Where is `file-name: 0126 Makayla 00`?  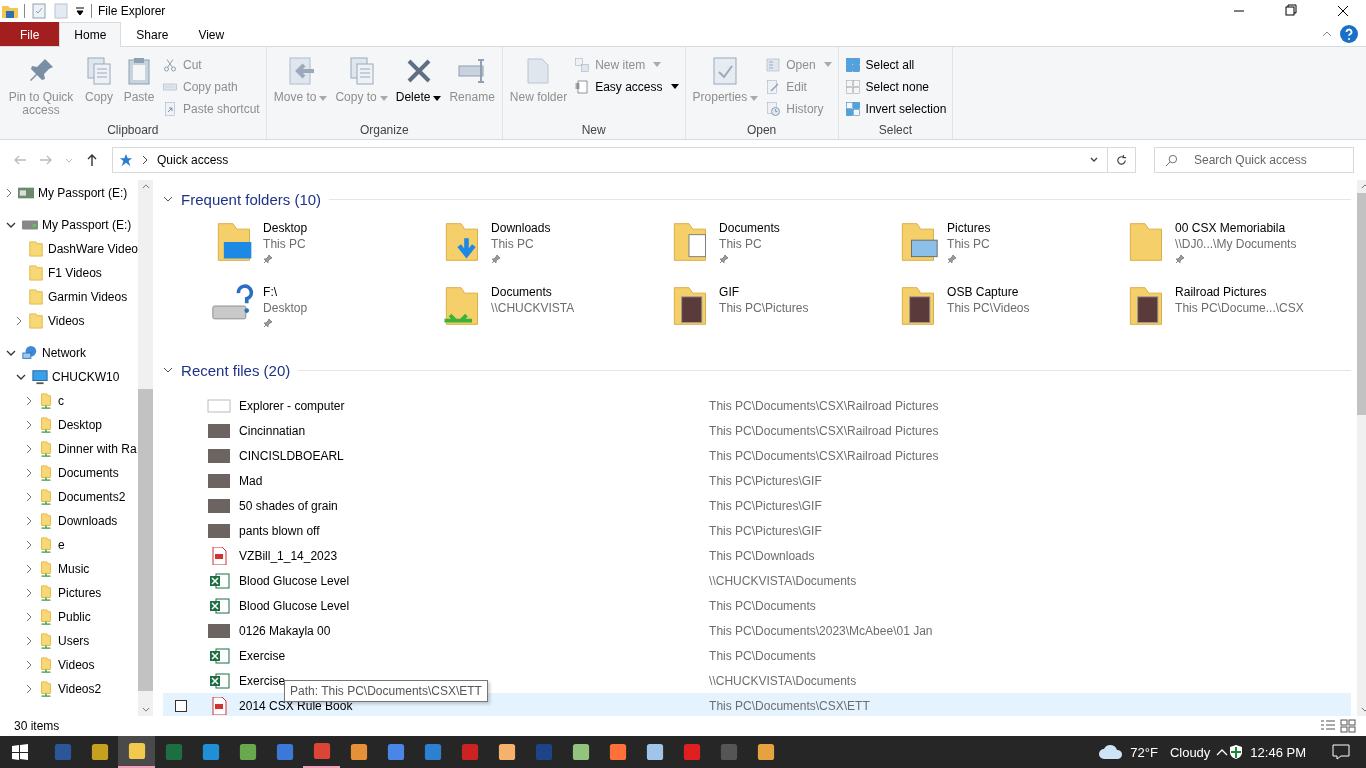
file-name: 0126 Makayla 00 is located at coordinates (474, 630).